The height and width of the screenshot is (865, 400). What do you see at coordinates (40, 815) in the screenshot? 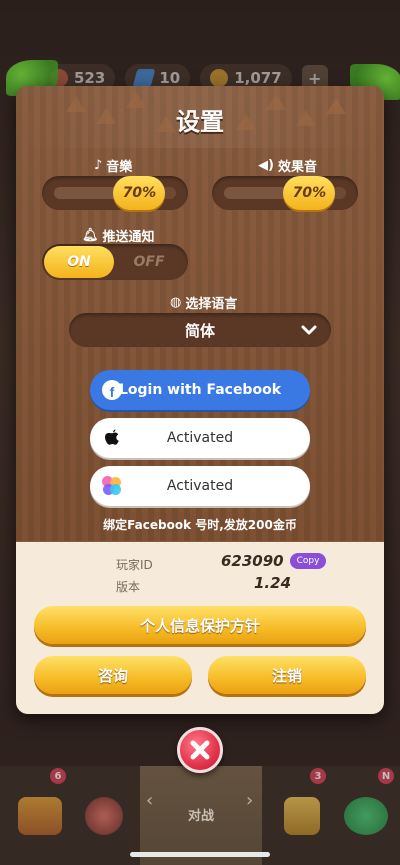
I see `treasure-chest-icon` at bounding box center [40, 815].